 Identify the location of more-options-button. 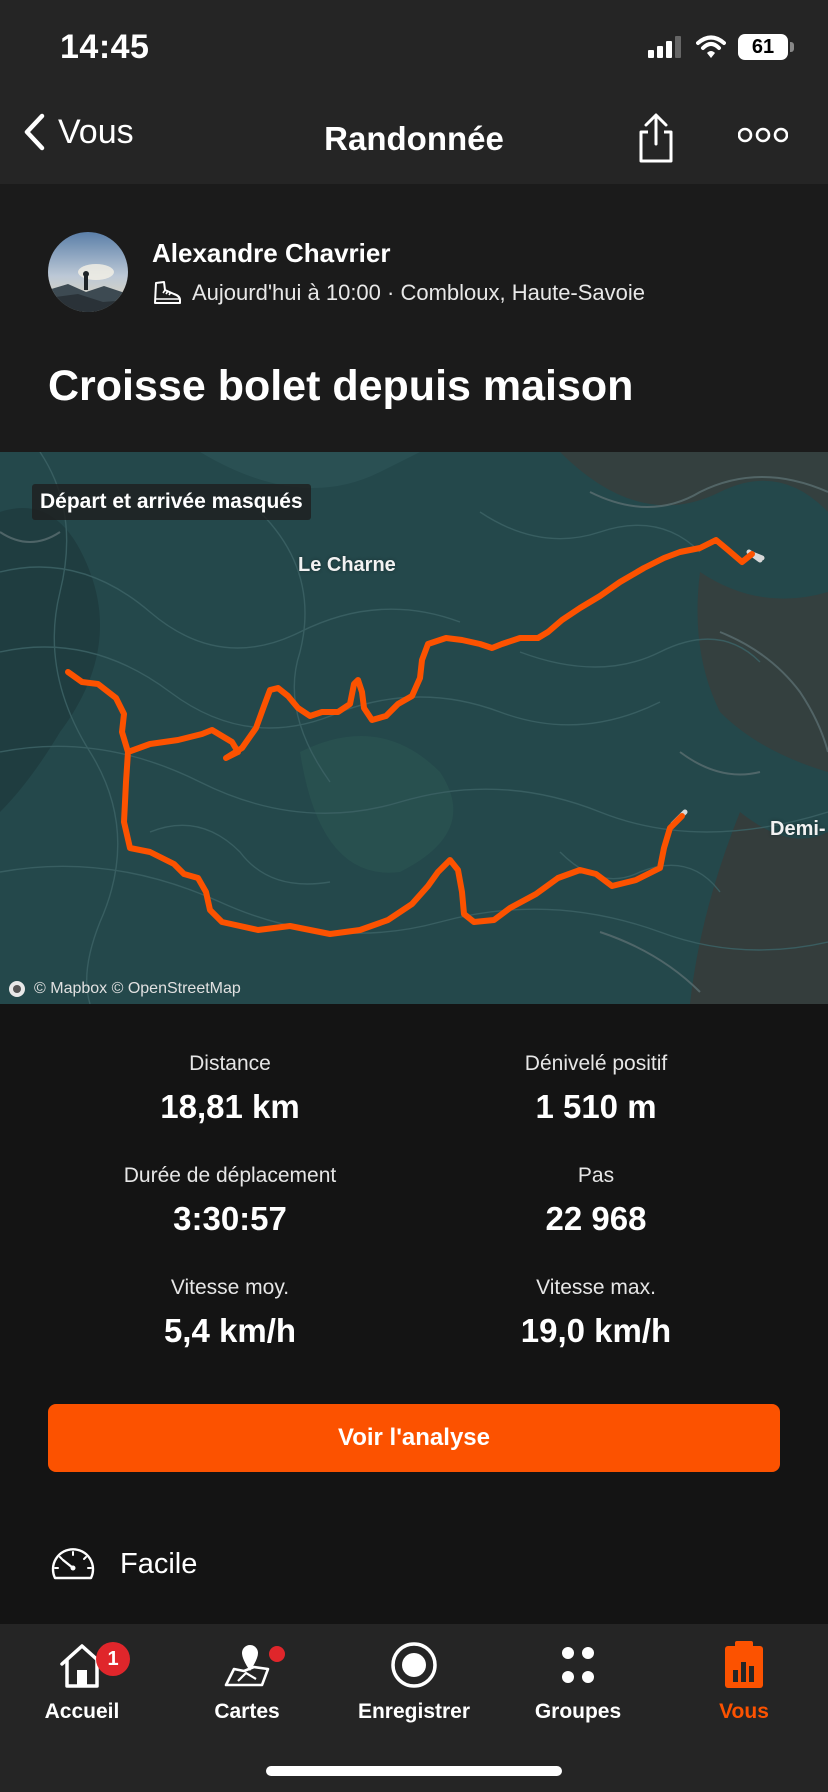
(763, 137).